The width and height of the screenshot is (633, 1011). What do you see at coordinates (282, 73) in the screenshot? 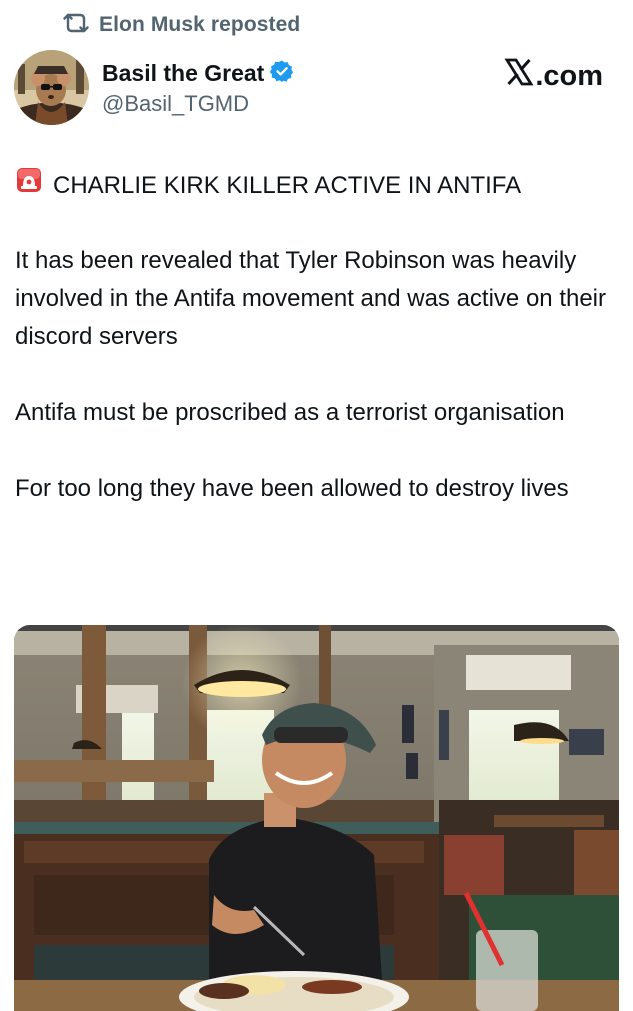
I see `verified-badge-icon` at bounding box center [282, 73].